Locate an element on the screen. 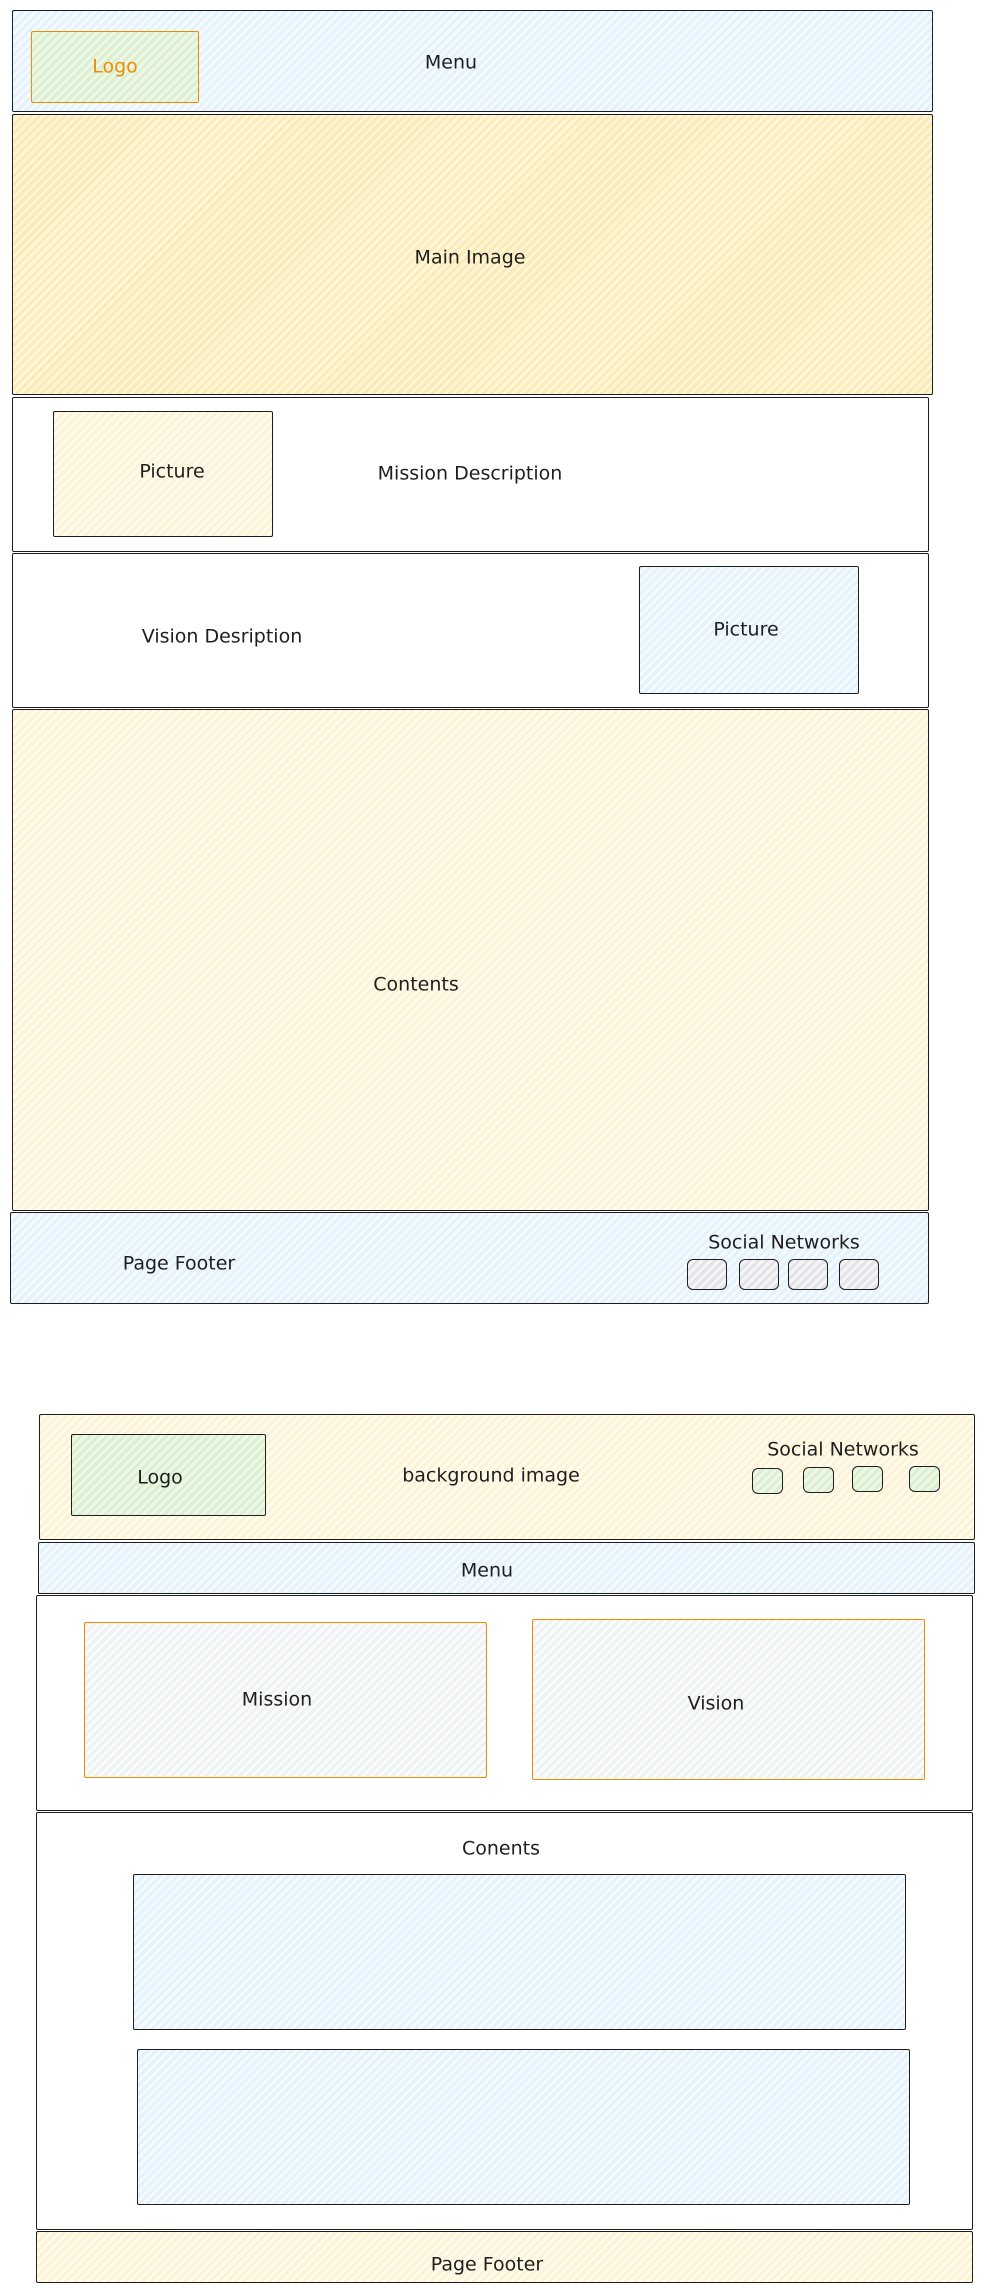 Image resolution: width=985 pixels, height=2293 pixels. w2-logo-label: Logo is located at coordinates (160, 1477).